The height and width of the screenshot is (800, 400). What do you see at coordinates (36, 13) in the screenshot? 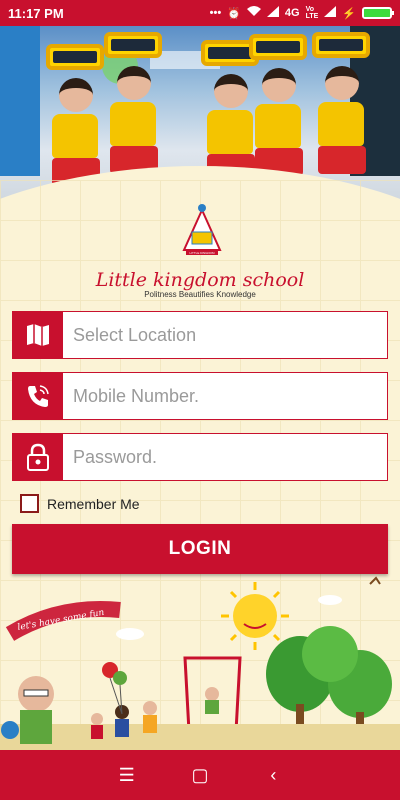
I see `status-time: 11:17 PM` at bounding box center [36, 13].